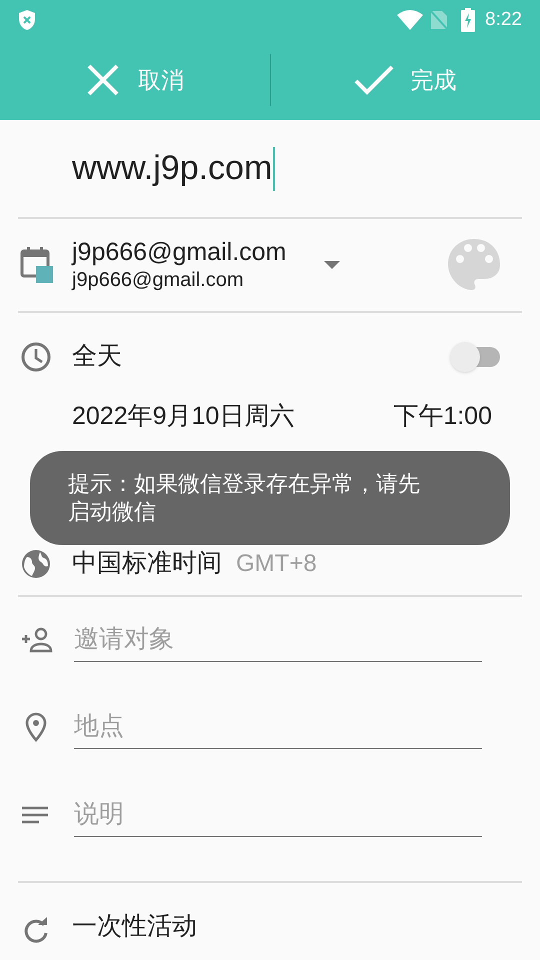  What do you see at coordinates (278, 815) in the screenshot?
I see `description-input: 说明` at bounding box center [278, 815].